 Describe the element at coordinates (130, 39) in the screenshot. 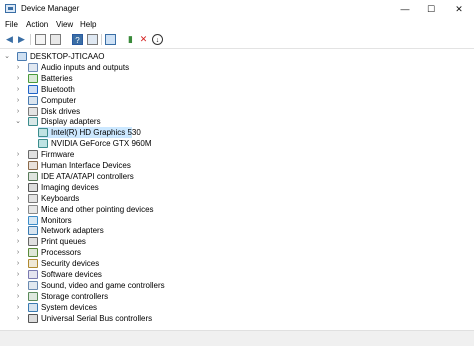

I see `update-driver-icon: ▮` at that location.